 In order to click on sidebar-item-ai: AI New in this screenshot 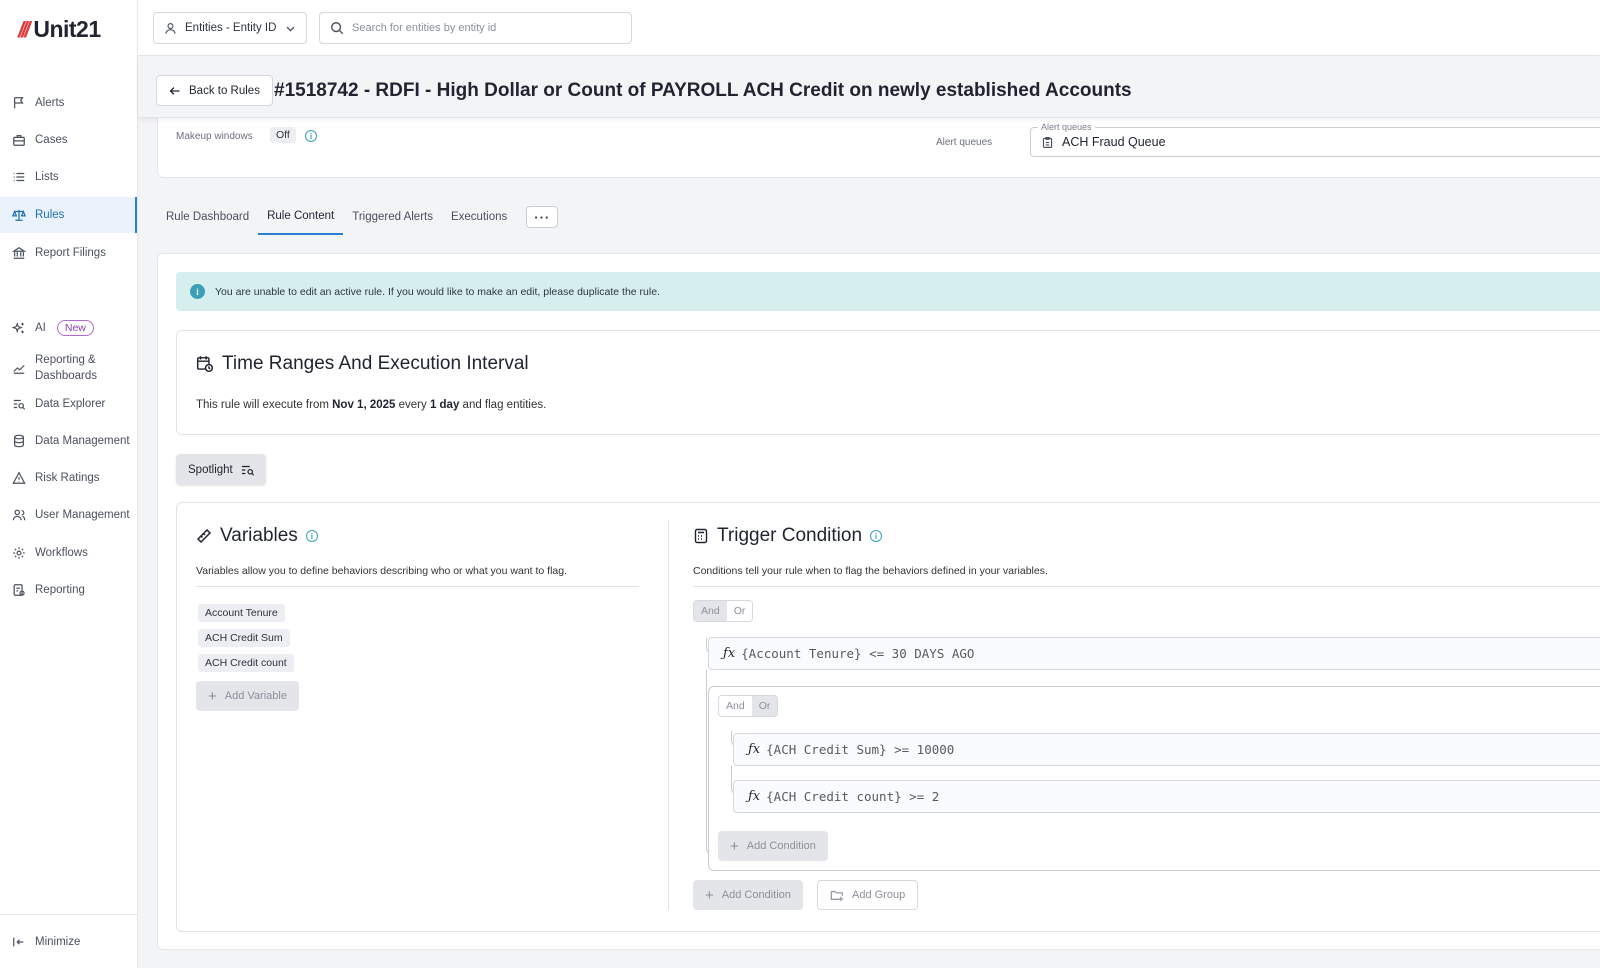, I will do `click(68, 328)`.